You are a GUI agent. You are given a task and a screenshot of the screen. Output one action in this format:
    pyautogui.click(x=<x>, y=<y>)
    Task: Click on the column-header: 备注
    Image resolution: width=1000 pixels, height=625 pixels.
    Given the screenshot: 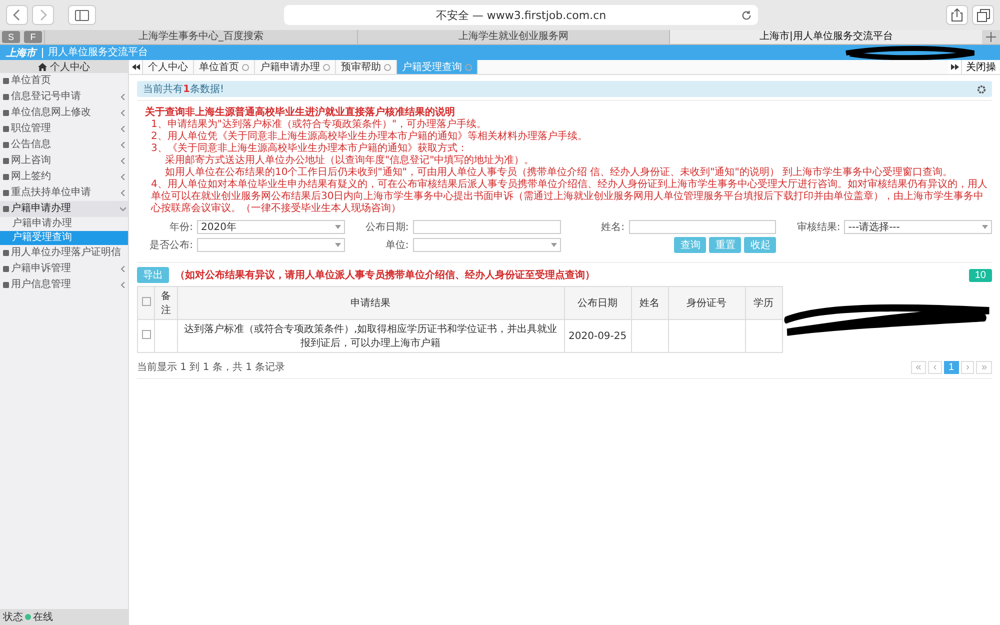 What is the action you would take?
    pyautogui.click(x=166, y=303)
    